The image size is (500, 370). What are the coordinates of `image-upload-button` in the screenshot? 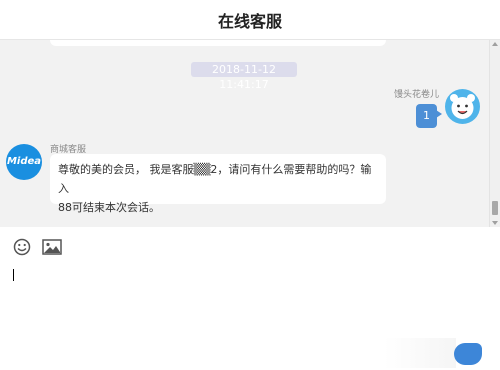 It's located at (52, 247).